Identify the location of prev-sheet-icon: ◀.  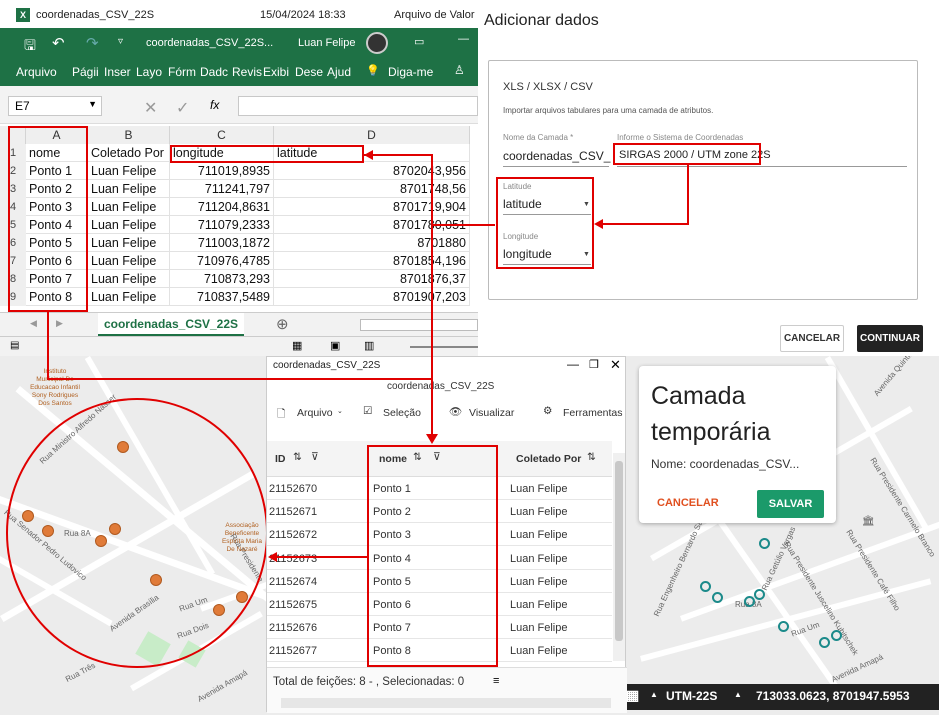
(33, 323).